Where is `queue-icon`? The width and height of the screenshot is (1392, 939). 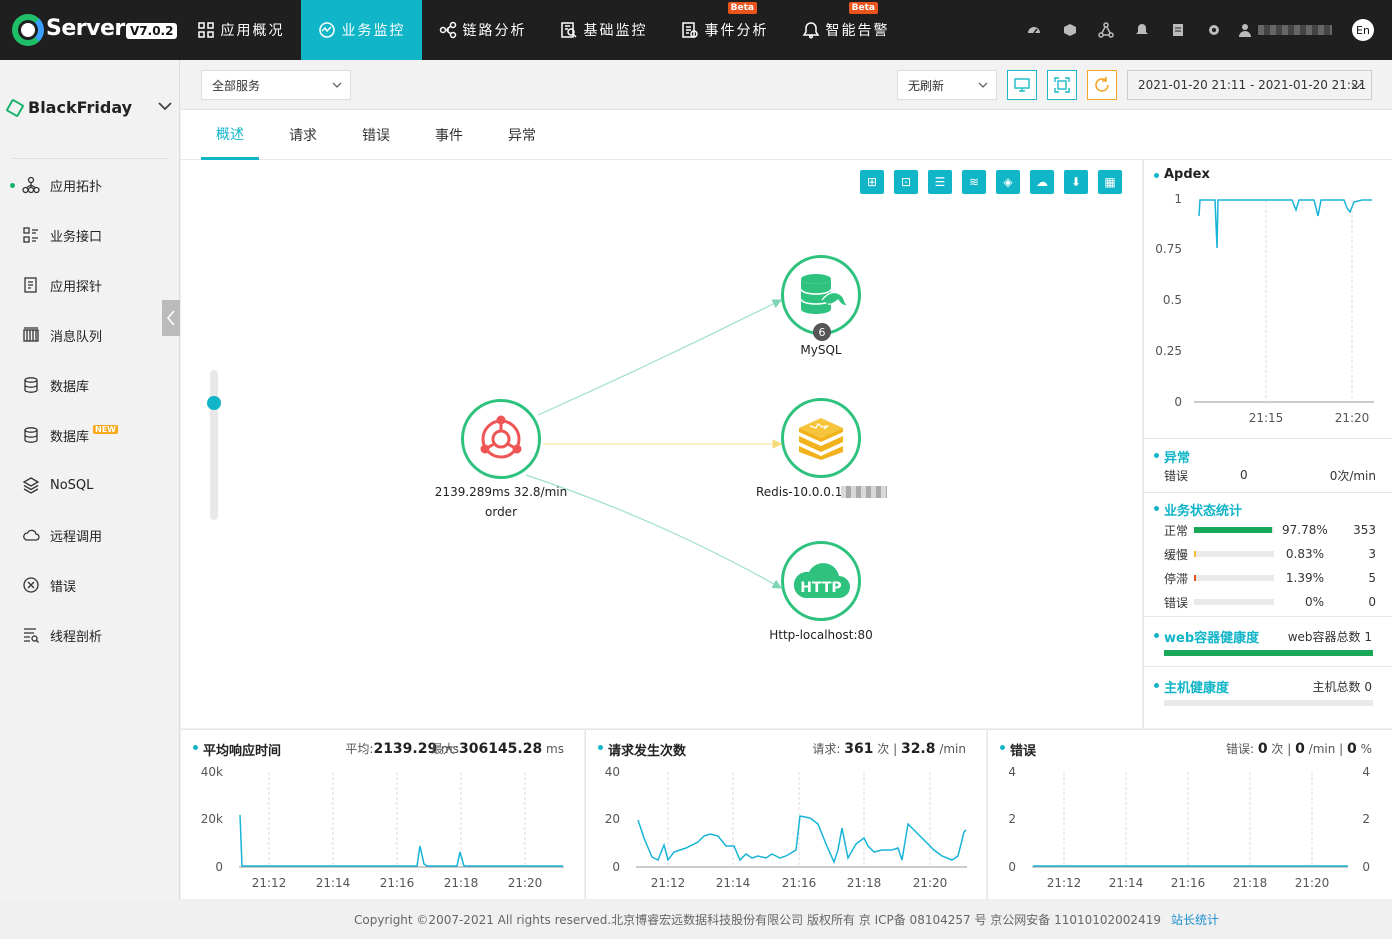 queue-icon is located at coordinates (31, 335).